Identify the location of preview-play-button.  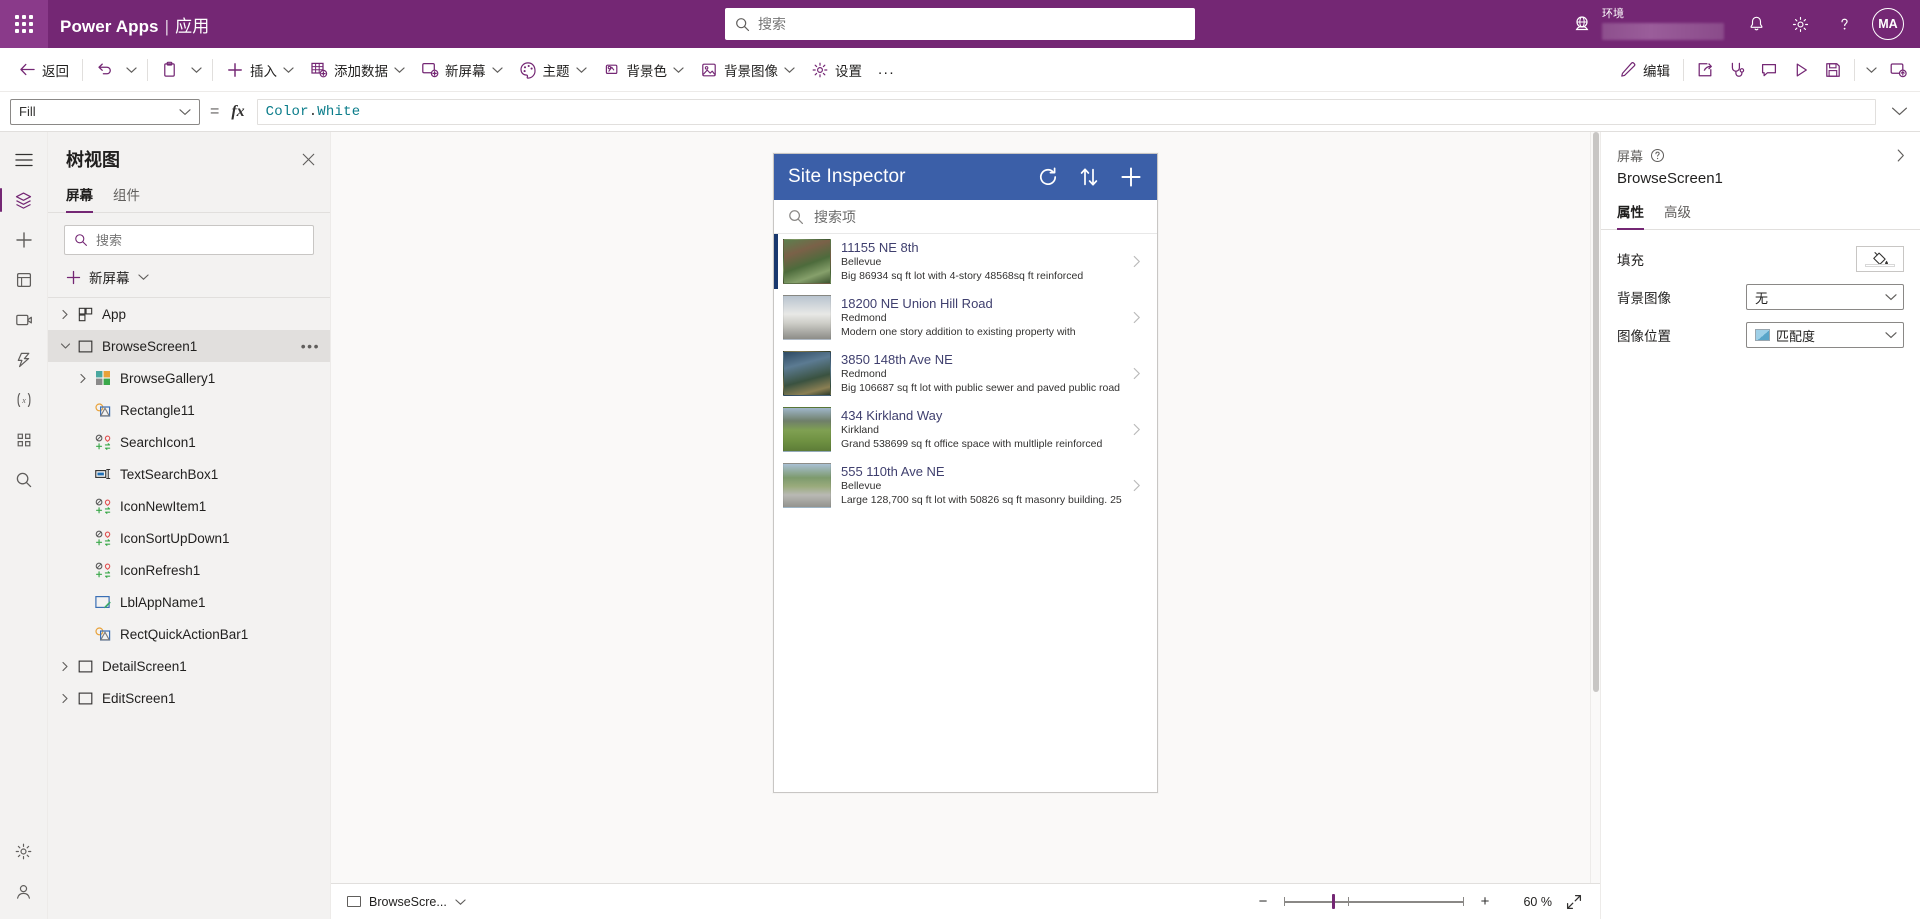
(1801, 70).